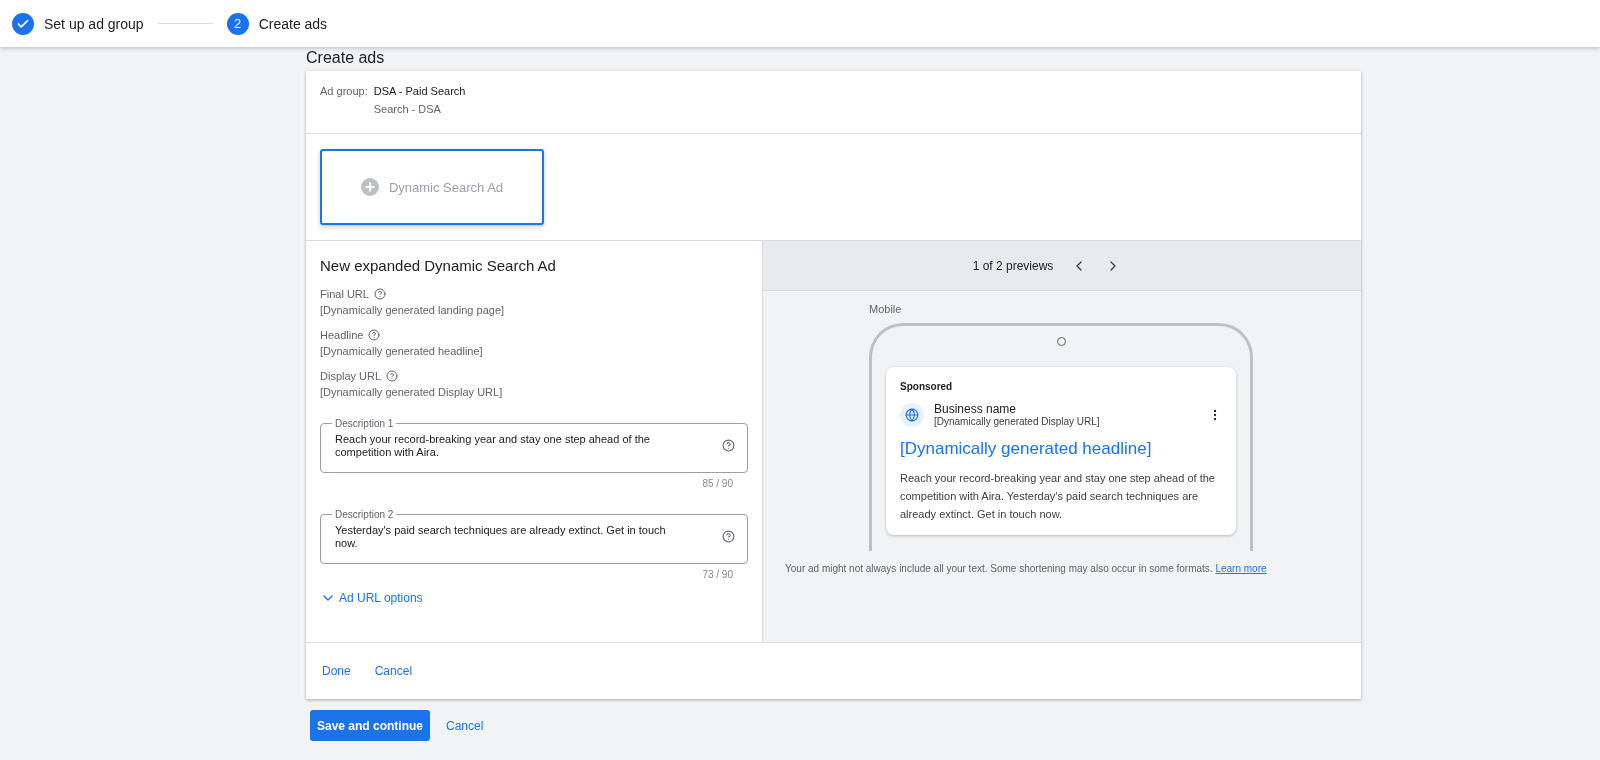 The height and width of the screenshot is (760, 1600). I want to click on preview-counter: 1 of 2 previews, so click(1013, 265).